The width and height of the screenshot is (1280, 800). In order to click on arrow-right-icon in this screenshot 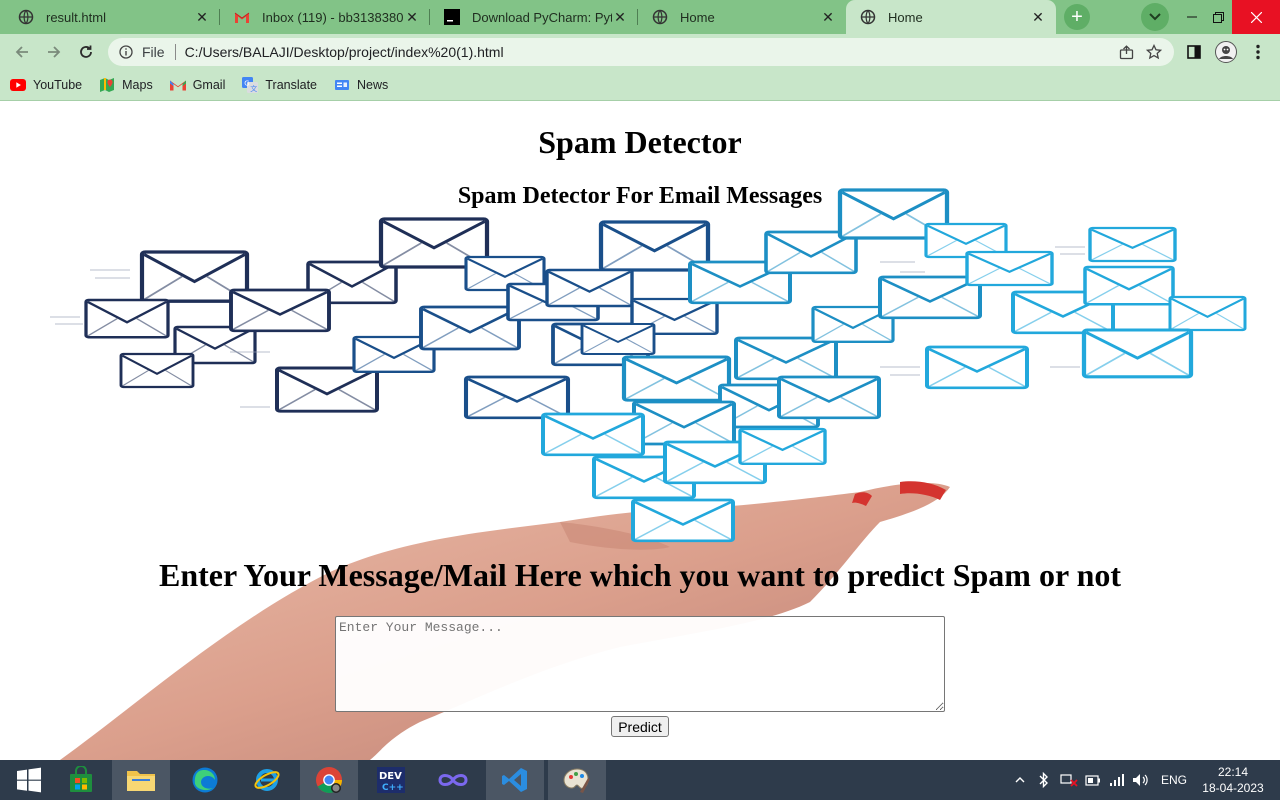, I will do `click(54, 52)`.